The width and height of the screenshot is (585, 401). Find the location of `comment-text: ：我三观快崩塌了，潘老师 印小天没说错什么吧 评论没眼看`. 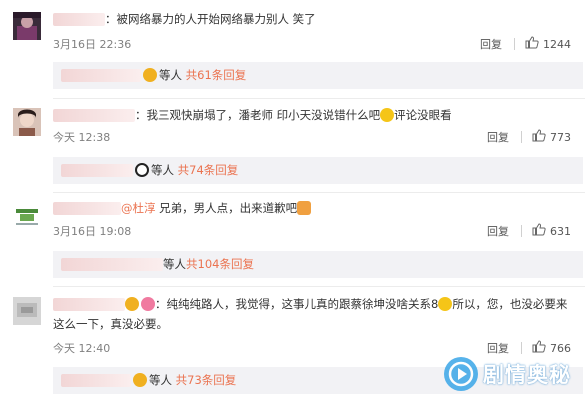

comment-text: ：我三观快崩塌了，潘老师 印小天没说错什么吧 评论没眼看 is located at coordinates (314, 115).